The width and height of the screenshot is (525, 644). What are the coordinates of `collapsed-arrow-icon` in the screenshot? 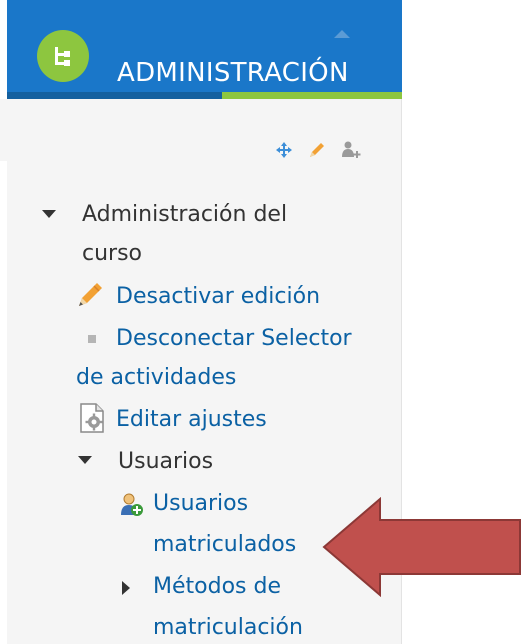 It's located at (126, 588).